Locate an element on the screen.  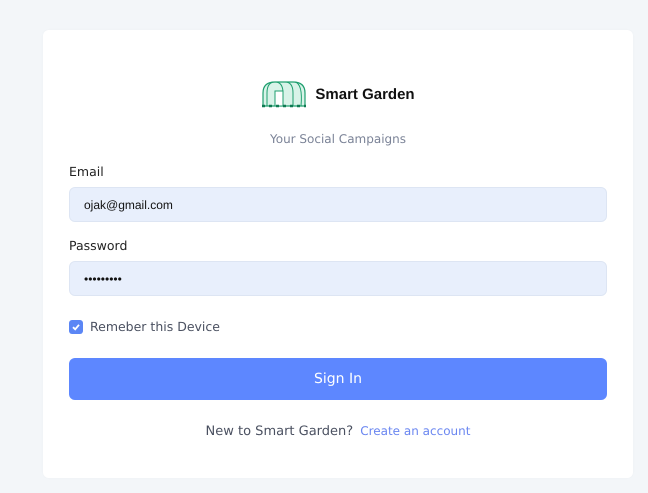
checkmark-icon is located at coordinates (76, 327).